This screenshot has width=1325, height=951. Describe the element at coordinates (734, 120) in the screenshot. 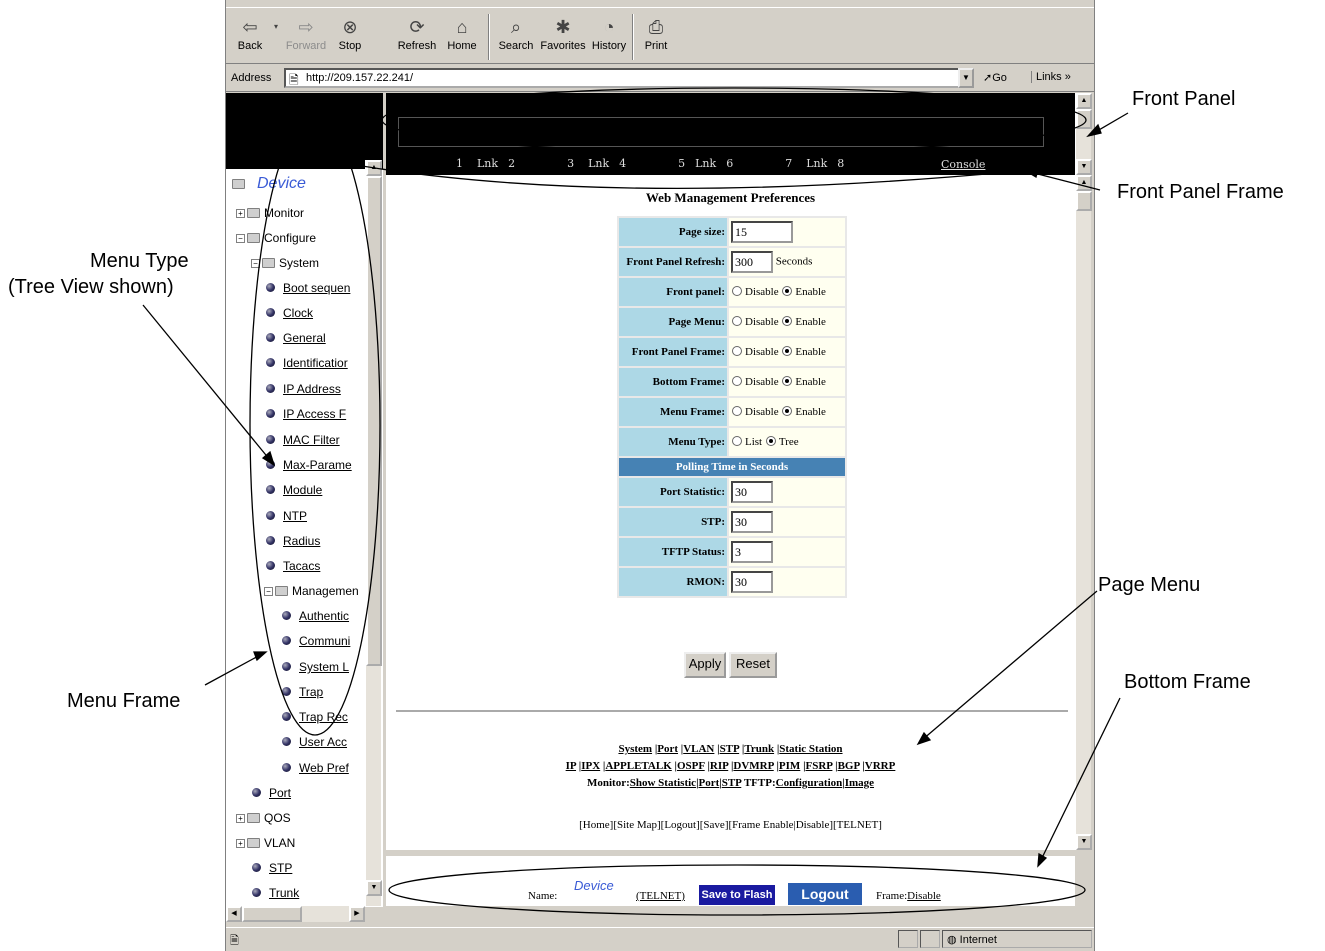

I see `front-panel-ellipse` at that location.